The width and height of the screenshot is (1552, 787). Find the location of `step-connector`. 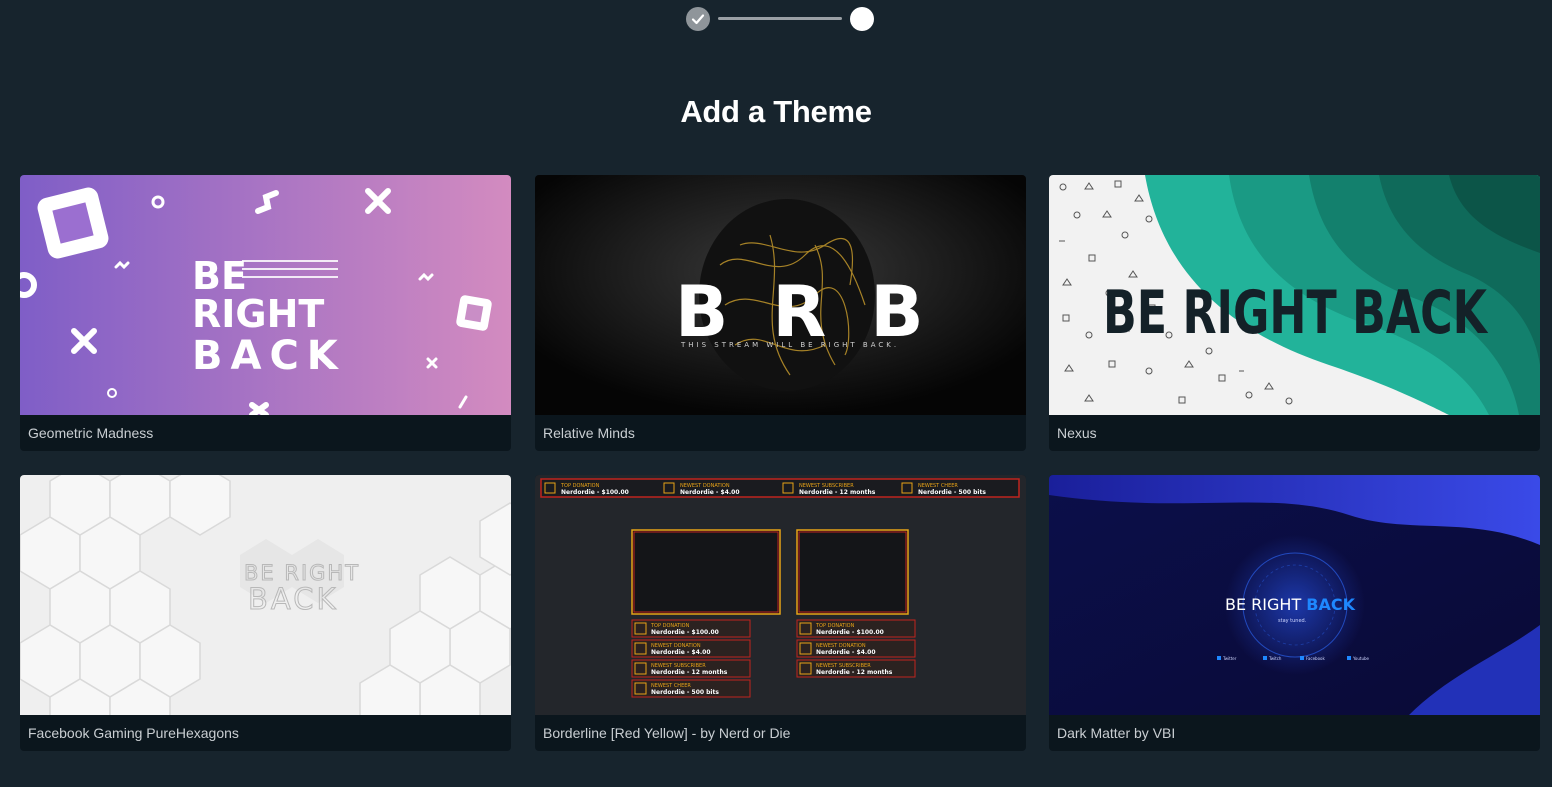

step-connector is located at coordinates (780, 18).